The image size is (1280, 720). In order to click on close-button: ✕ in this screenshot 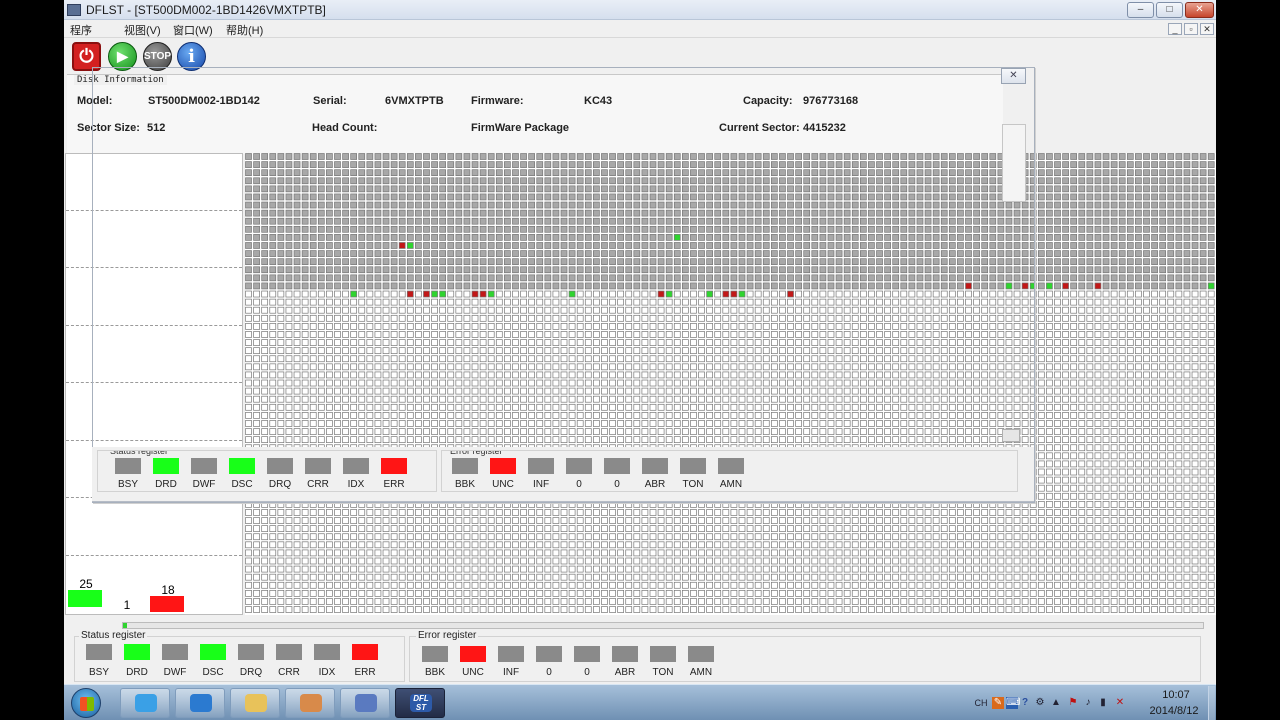, I will do `click(1199, 10)`.